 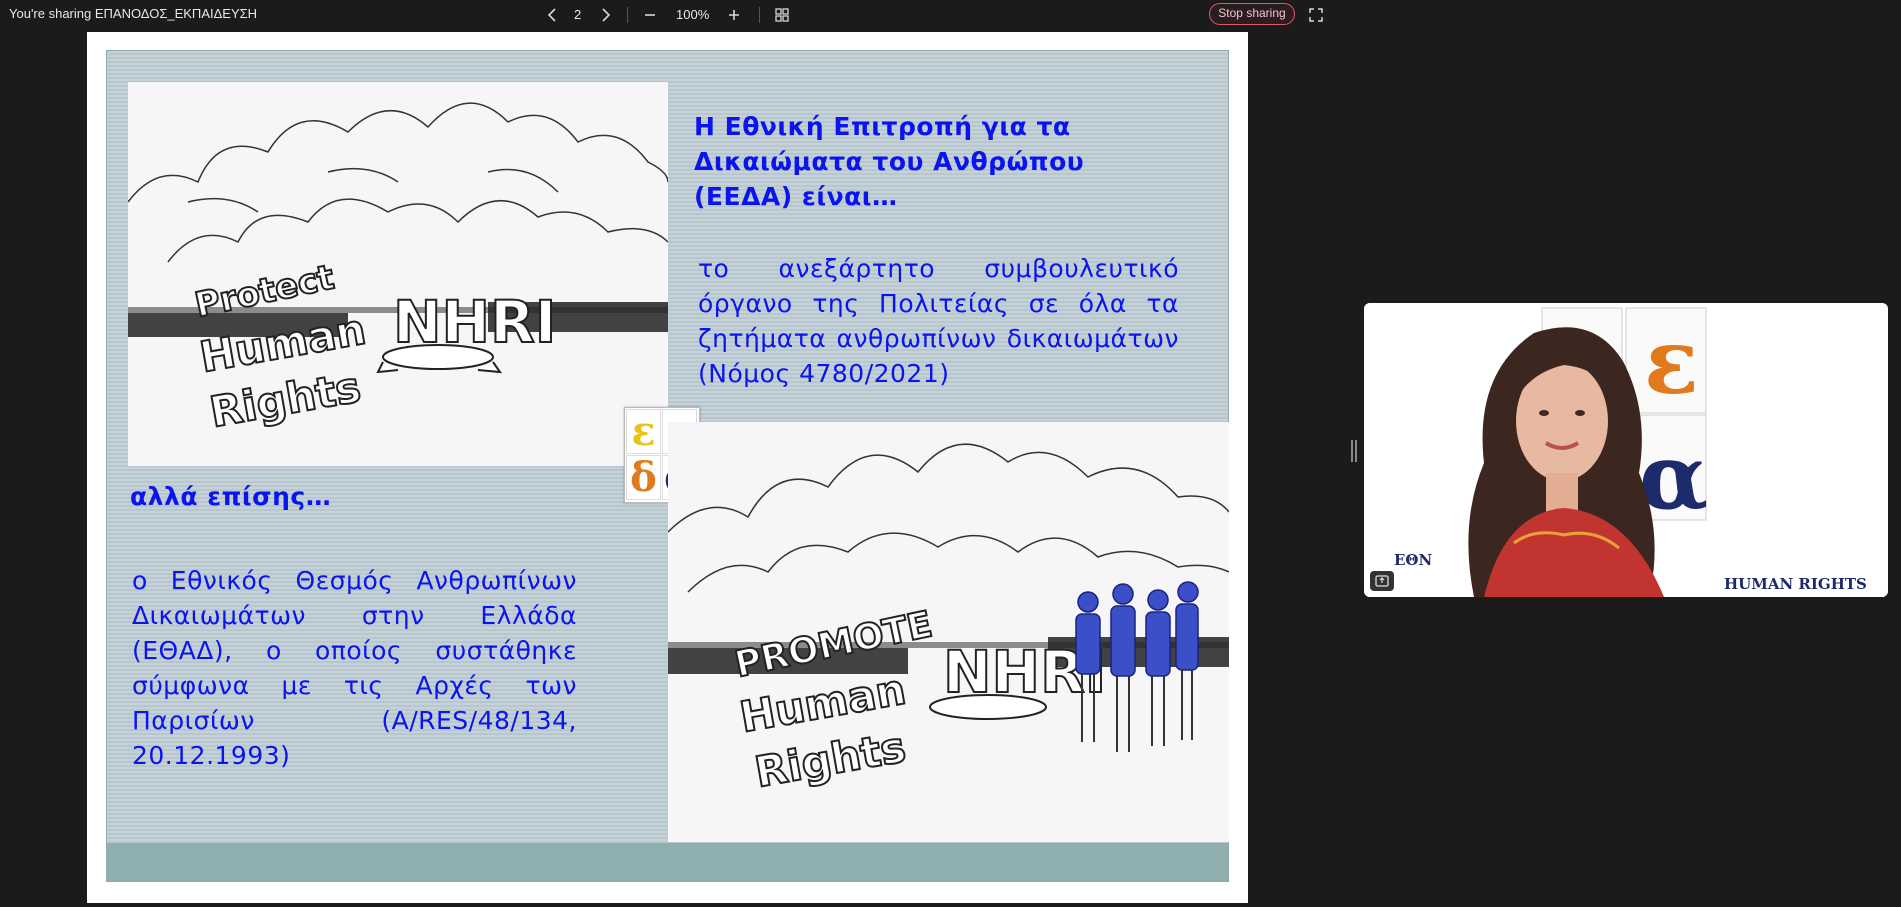 I want to click on protect-human-rights-illustration: Protect Human Rights NHRI, so click(x=398, y=274).